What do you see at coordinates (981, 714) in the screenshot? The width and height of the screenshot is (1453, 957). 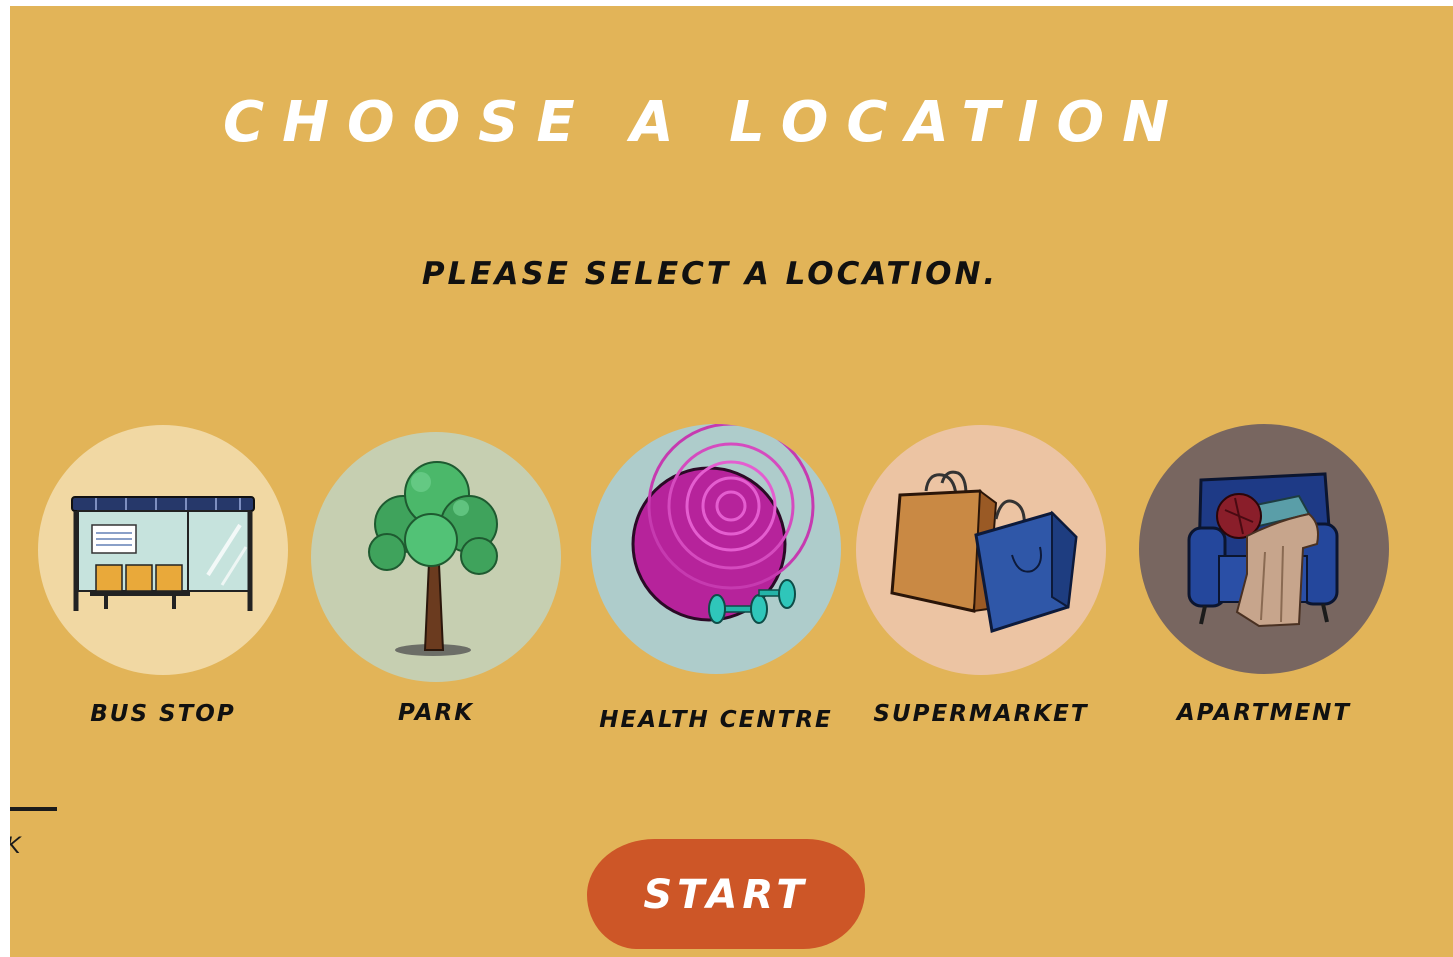 I see `location-label: SUPERMARKET` at bounding box center [981, 714].